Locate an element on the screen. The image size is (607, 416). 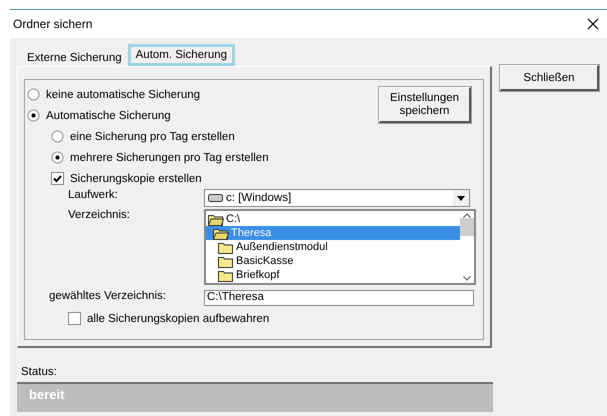
folder-item: BasicKasse is located at coordinates (333, 261).